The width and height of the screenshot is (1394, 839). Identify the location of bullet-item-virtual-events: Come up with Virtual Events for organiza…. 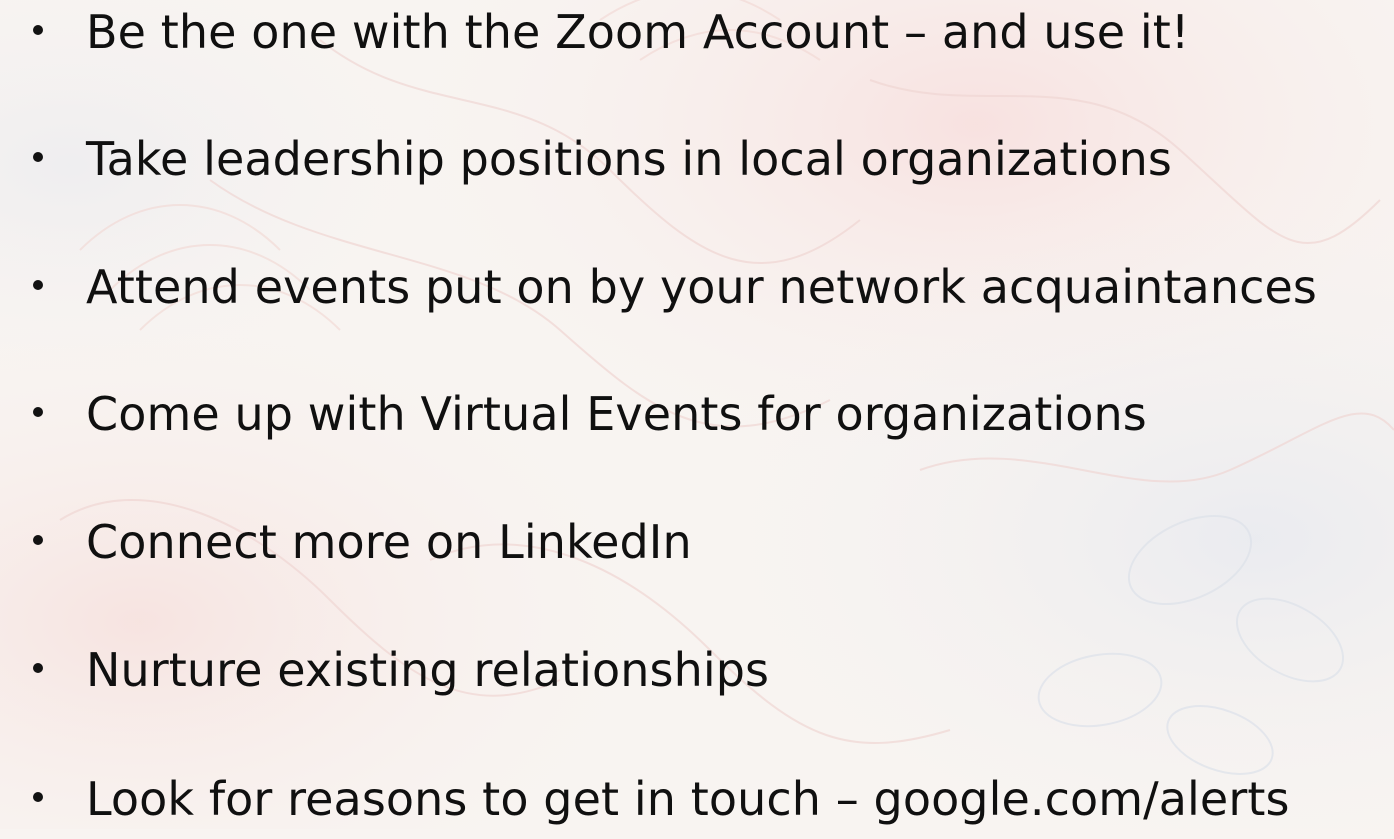
(697, 414).